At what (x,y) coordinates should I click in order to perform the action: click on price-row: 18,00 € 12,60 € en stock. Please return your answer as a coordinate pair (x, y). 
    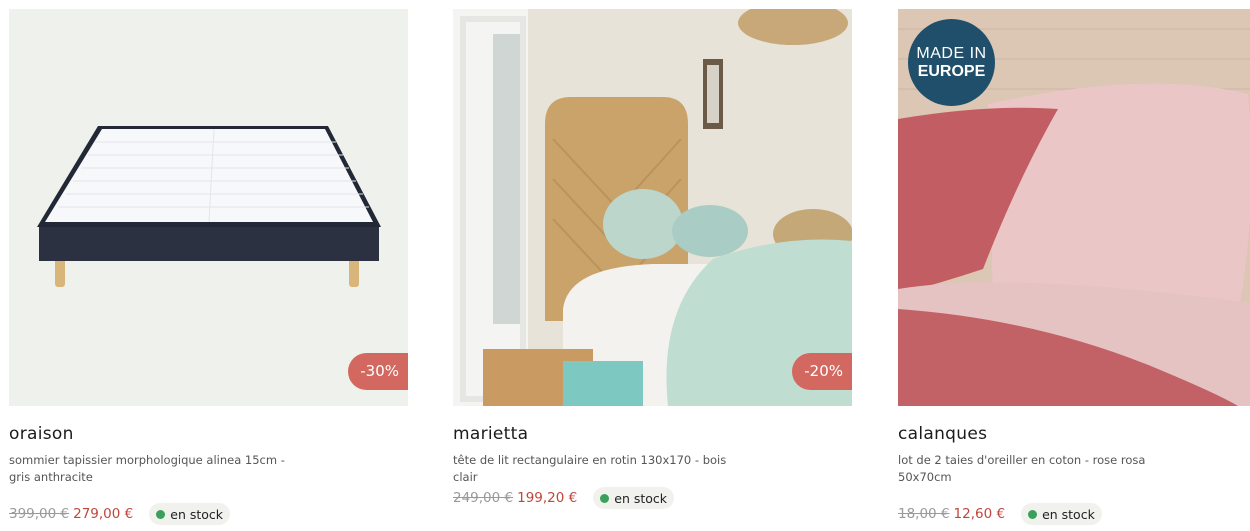
    Looking at the image, I should click on (1000, 514).